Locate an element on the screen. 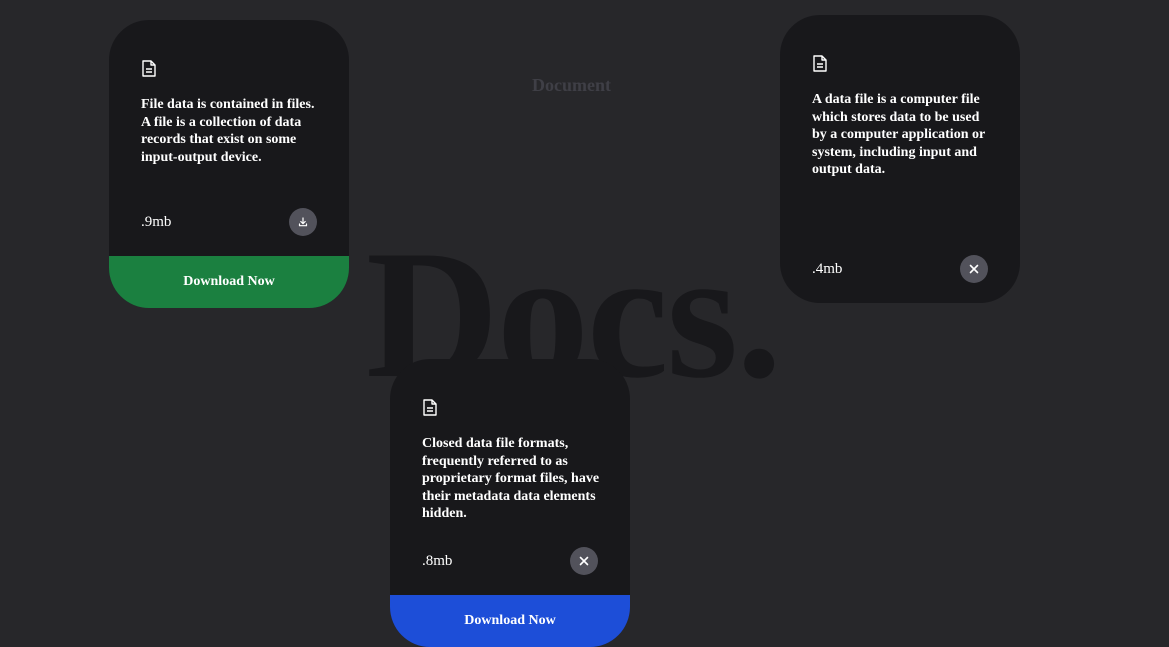  card-footer: .9mb is located at coordinates (229, 222).